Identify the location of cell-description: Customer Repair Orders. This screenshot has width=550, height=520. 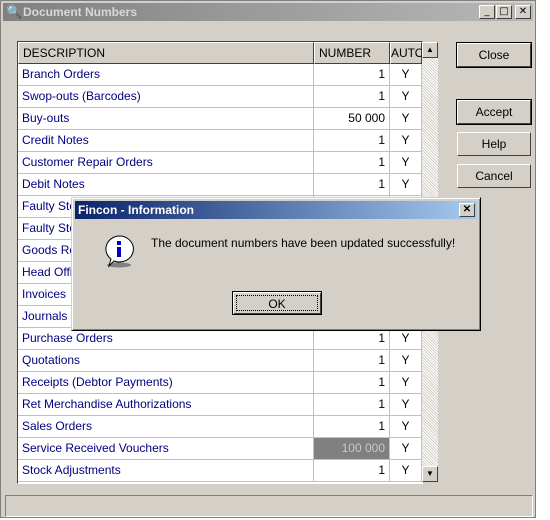
(166, 163).